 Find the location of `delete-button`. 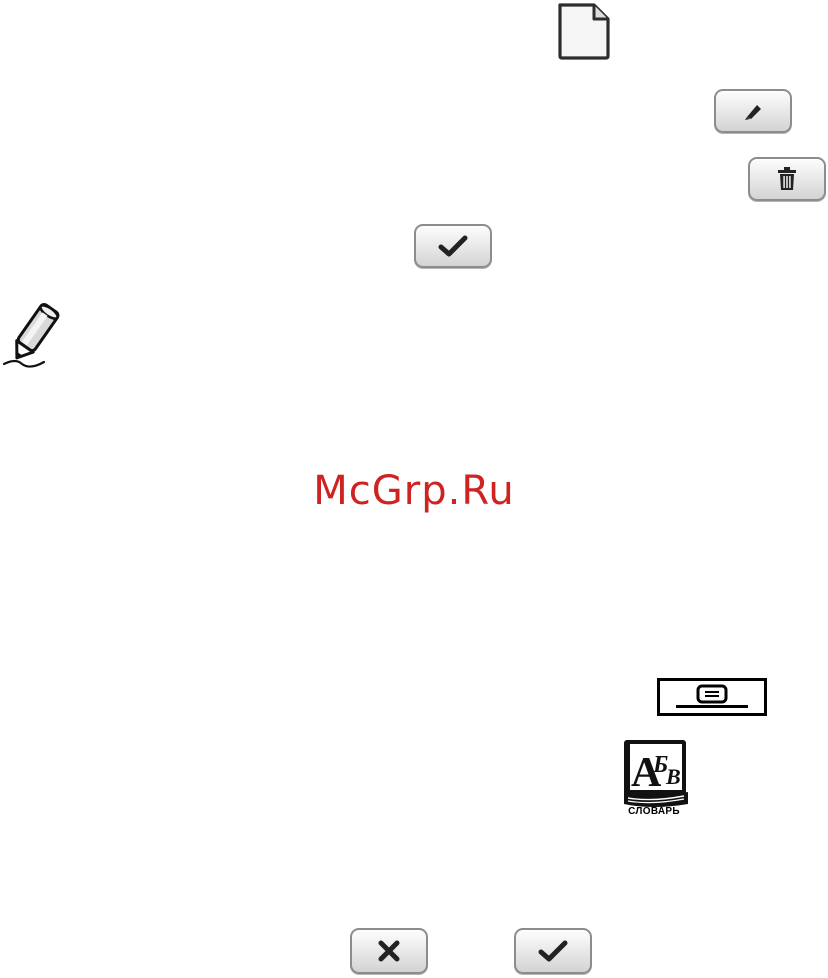

delete-button is located at coordinates (787, 179).